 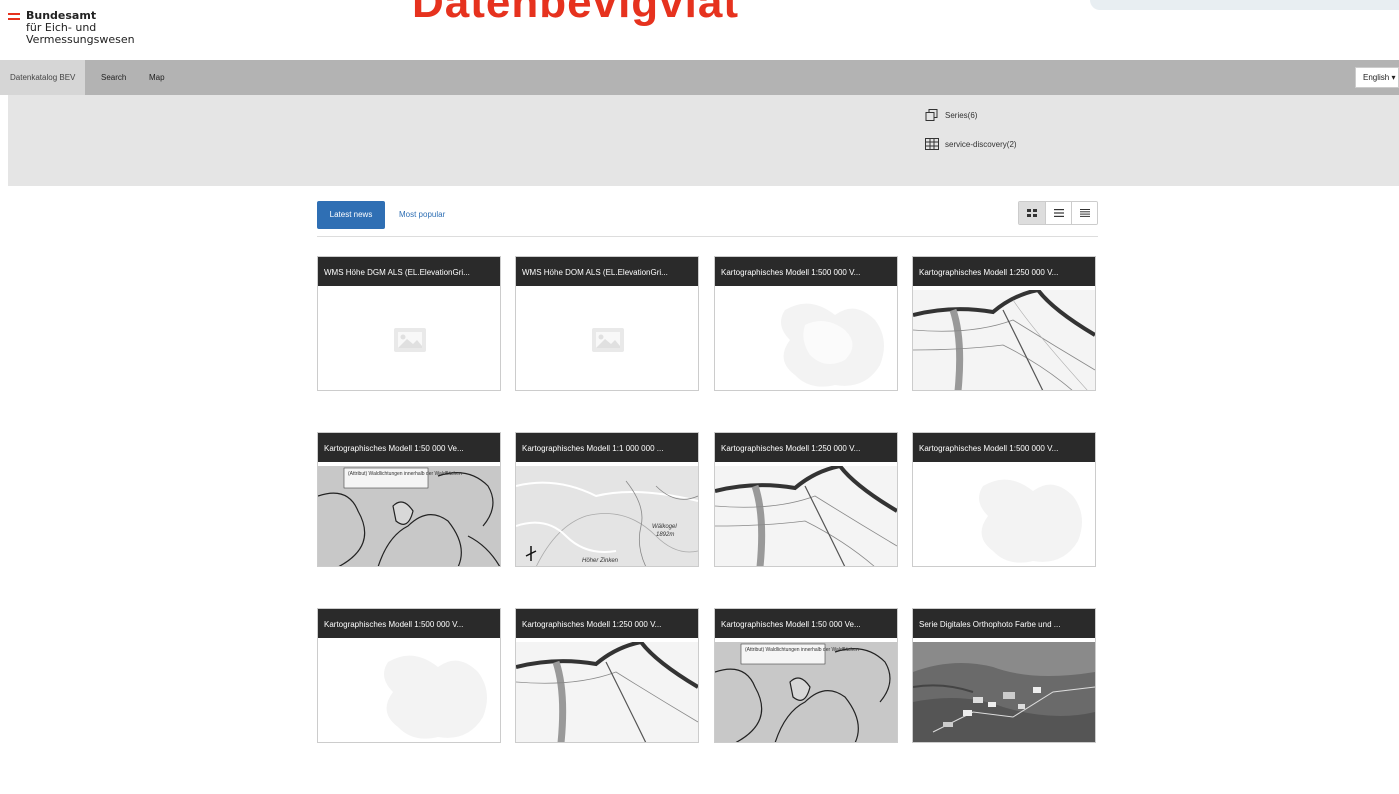 I want to click on language-selector: English ▾, so click(x=1377, y=77).